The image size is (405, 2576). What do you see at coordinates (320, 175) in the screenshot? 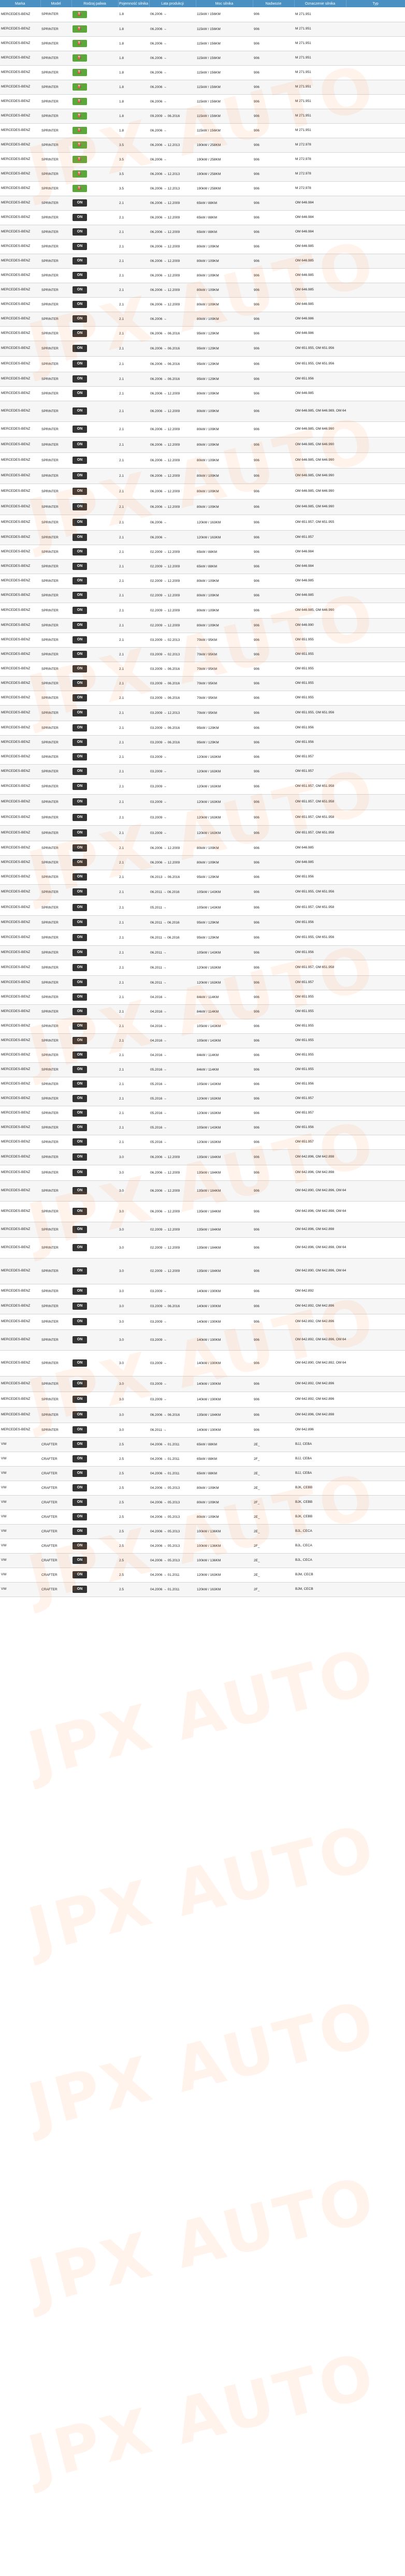
I see `cell-engine-code: M 272.978` at bounding box center [320, 175].